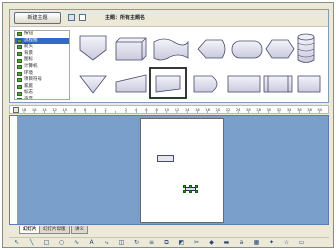 This screenshot has height=250, width=336. I want to click on theme-list-item-label: 标志, so click(28, 93).